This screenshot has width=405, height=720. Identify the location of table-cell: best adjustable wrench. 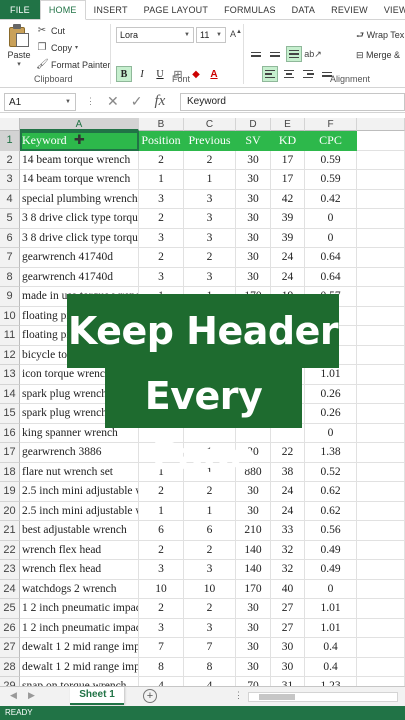
(79, 531).